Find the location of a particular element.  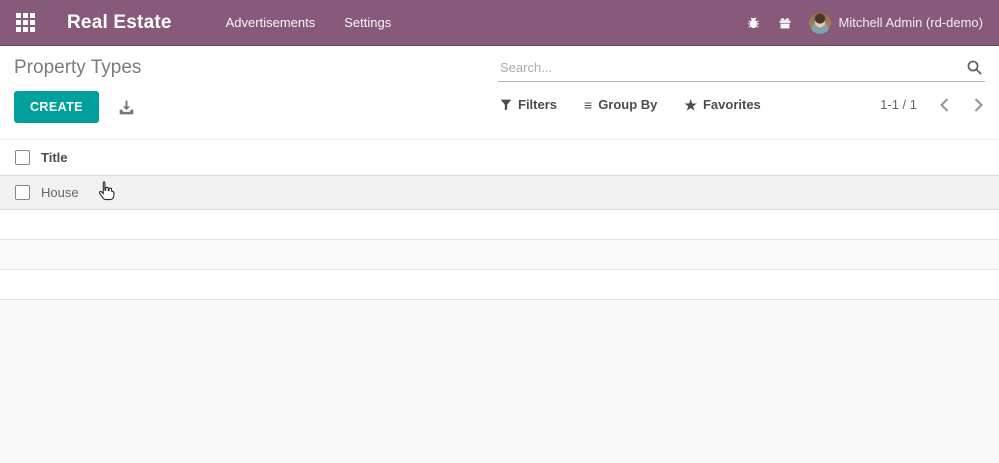

row-select-cell is located at coordinates (28, 192).